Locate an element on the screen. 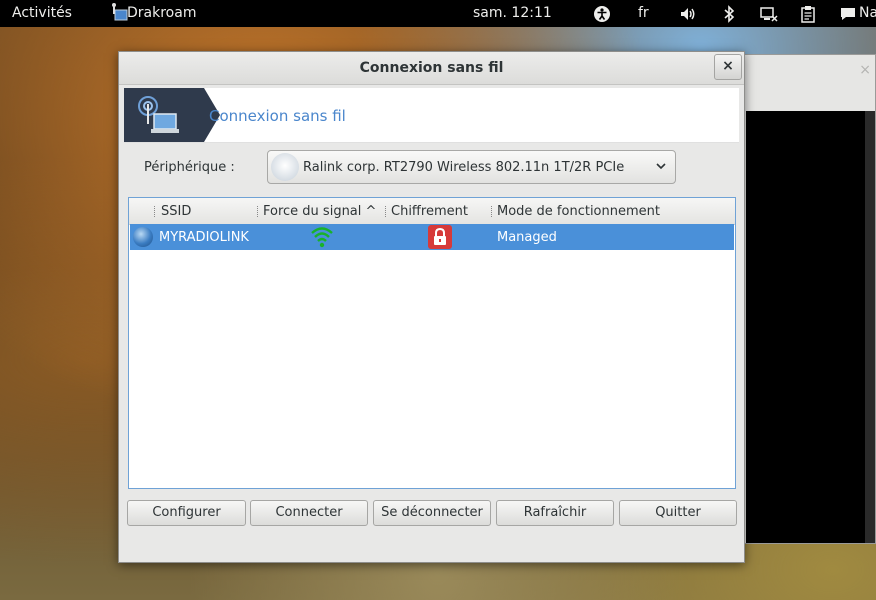 This screenshot has width=876, height=600. volume-icon is located at coordinates (688, 14).